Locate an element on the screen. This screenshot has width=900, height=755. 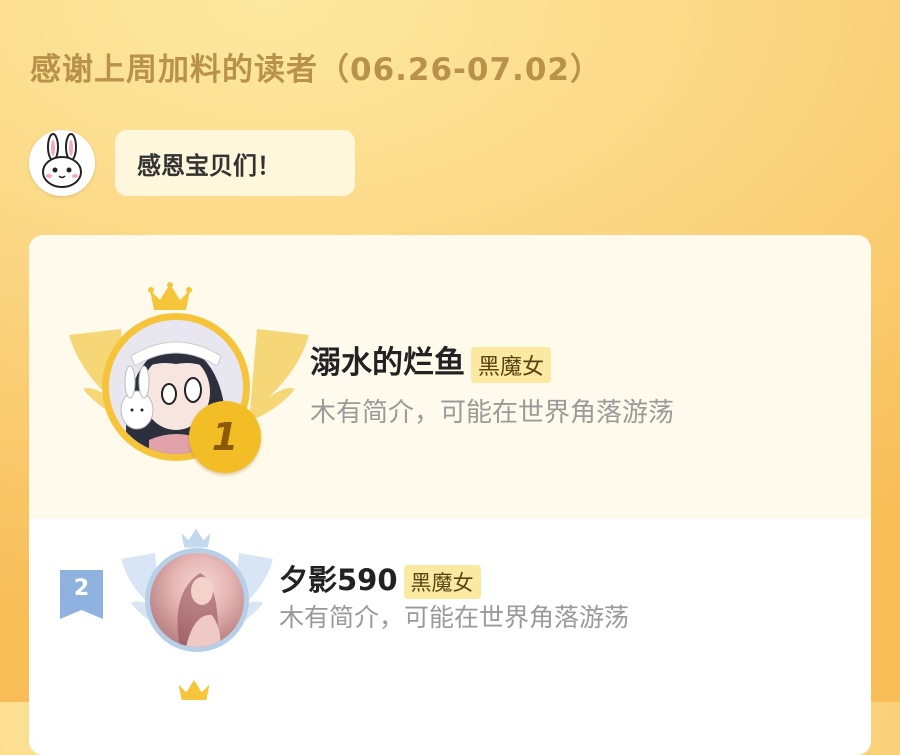
user-avatar-second is located at coordinates (197, 600).